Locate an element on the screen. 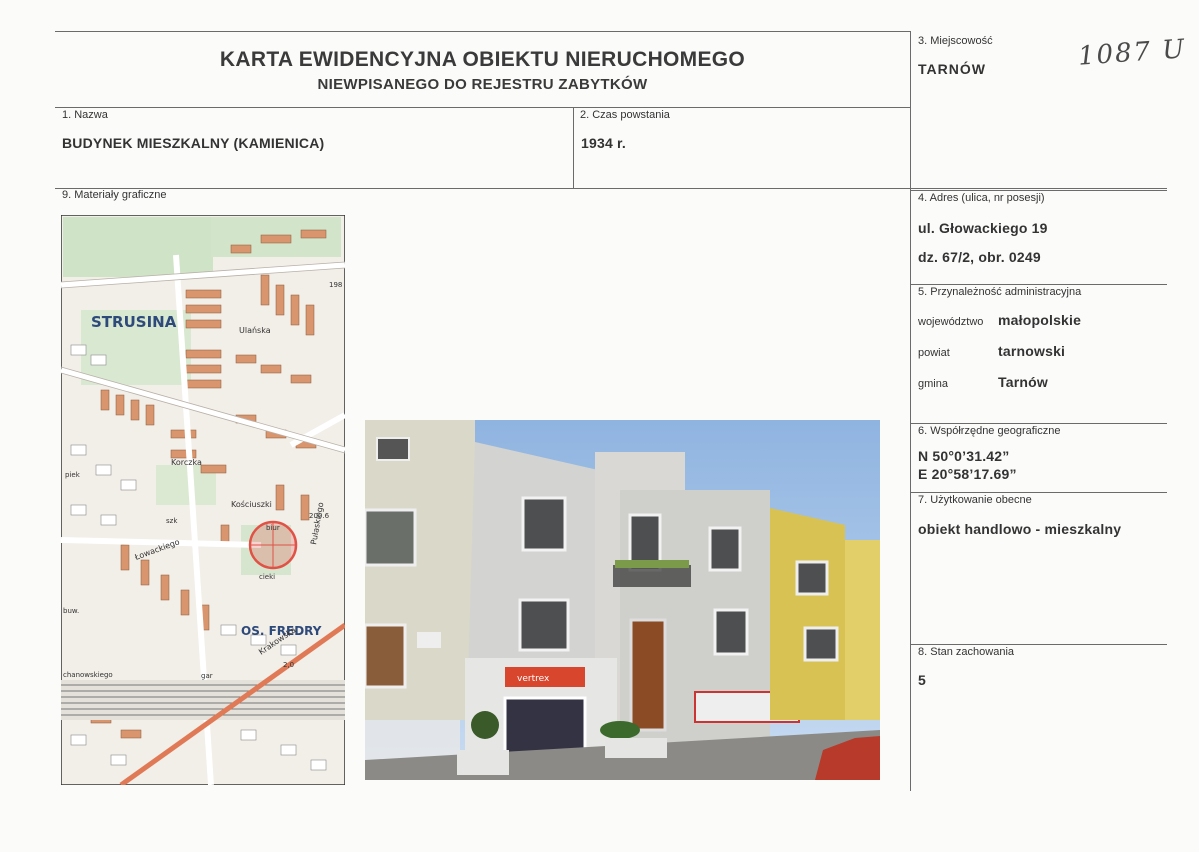 The height and width of the screenshot is (852, 1199). usage-label: 7. Użytkowanie obecne is located at coordinates (975, 500).